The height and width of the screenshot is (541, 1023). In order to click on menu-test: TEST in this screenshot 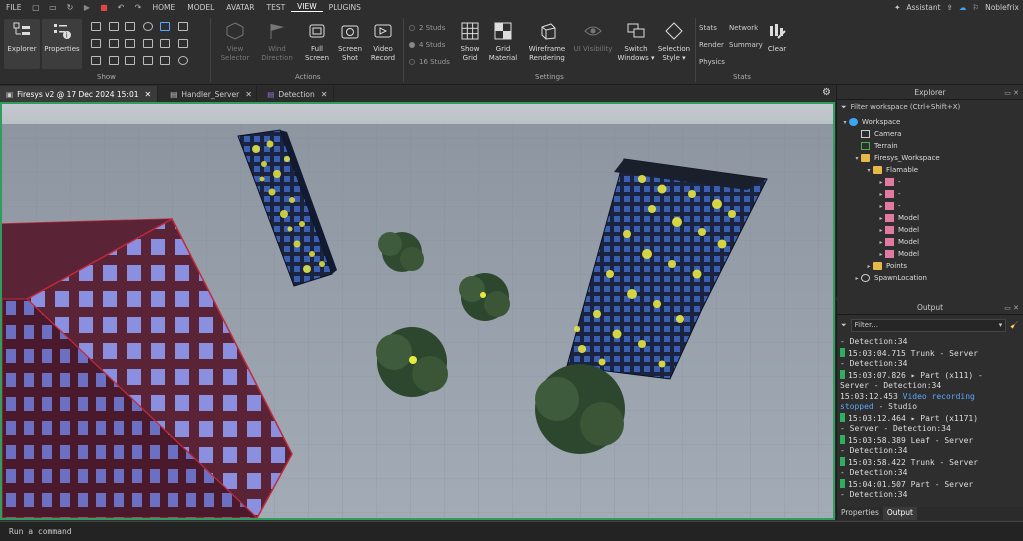, I will do `click(276, 7)`.